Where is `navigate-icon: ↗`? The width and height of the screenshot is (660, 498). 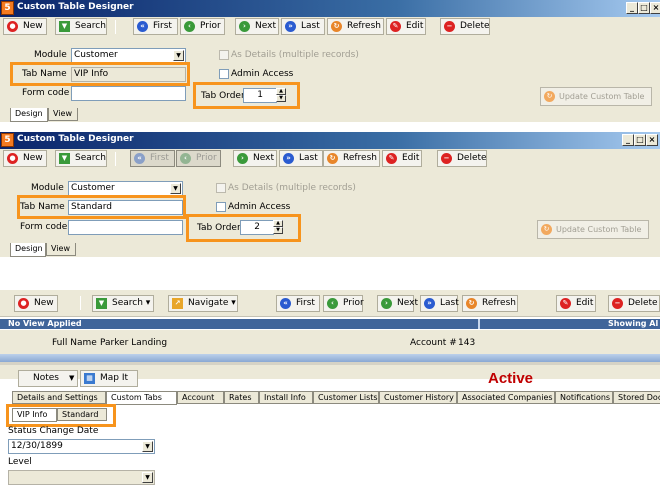
navigate-icon: ↗ is located at coordinates (177, 303).